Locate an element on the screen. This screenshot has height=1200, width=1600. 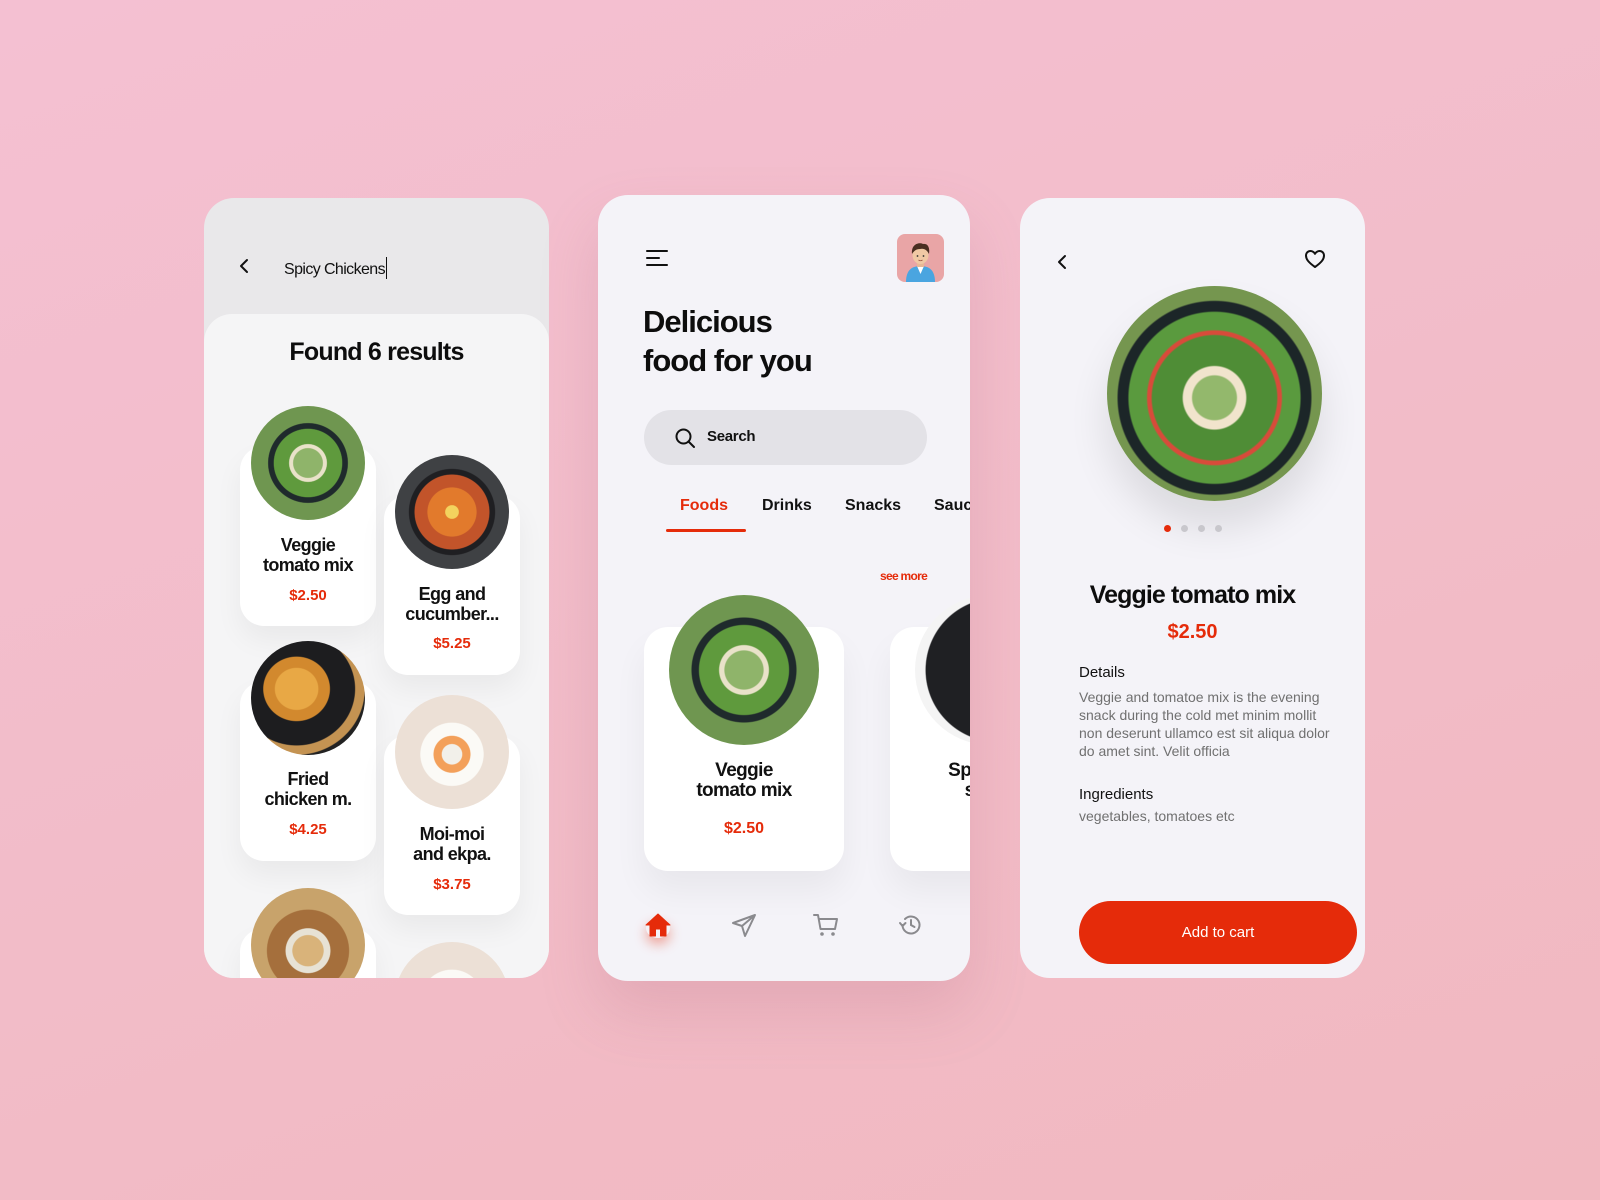
history-icon is located at coordinates (910, 925).